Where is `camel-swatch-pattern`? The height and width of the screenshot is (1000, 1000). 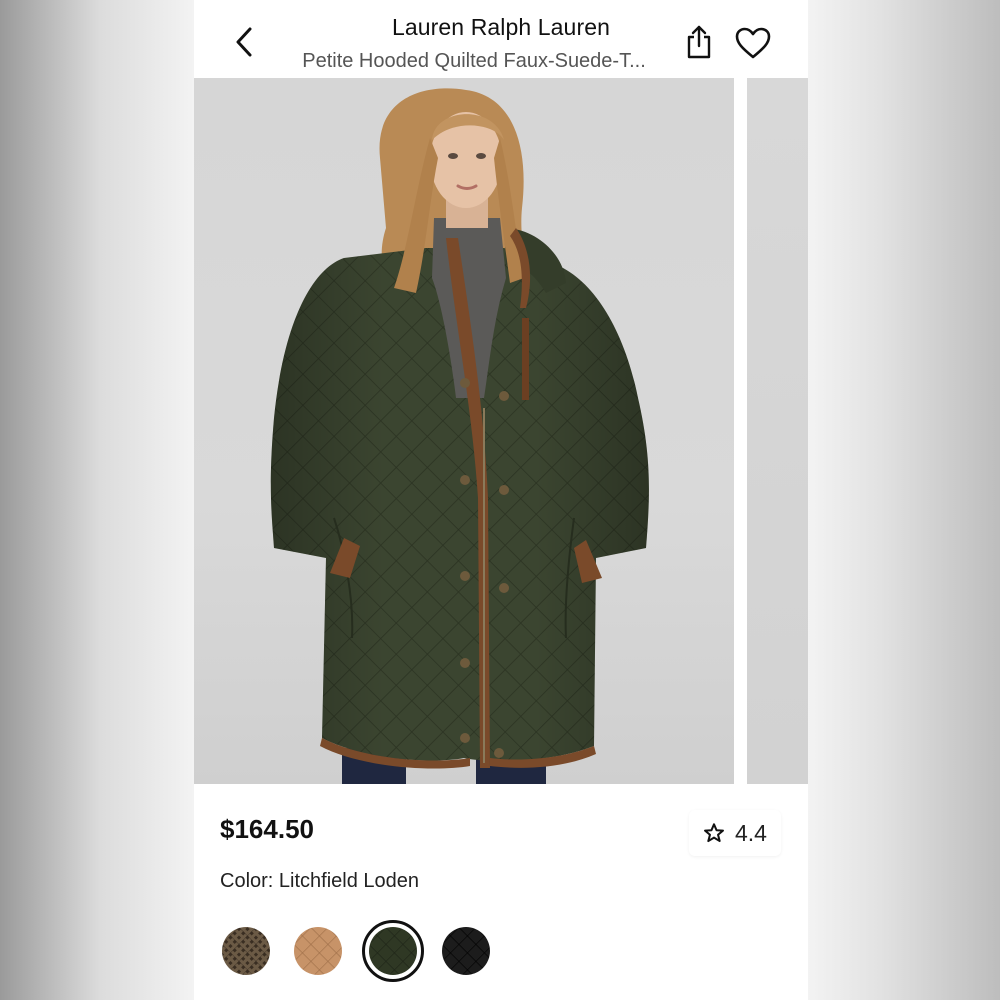
camel-swatch-pattern is located at coordinates (318, 951).